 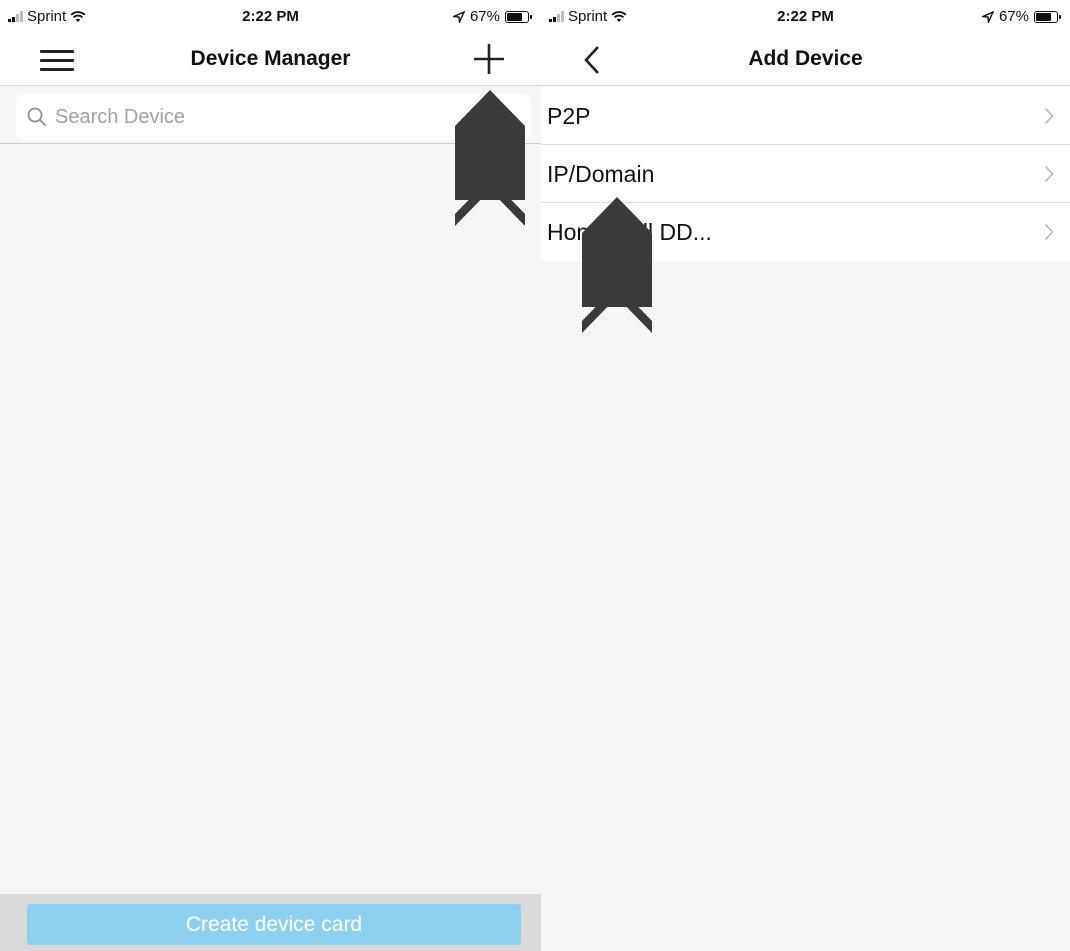 What do you see at coordinates (489, 59) in the screenshot?
I see `add-icon` at bounding box center [489, 59].